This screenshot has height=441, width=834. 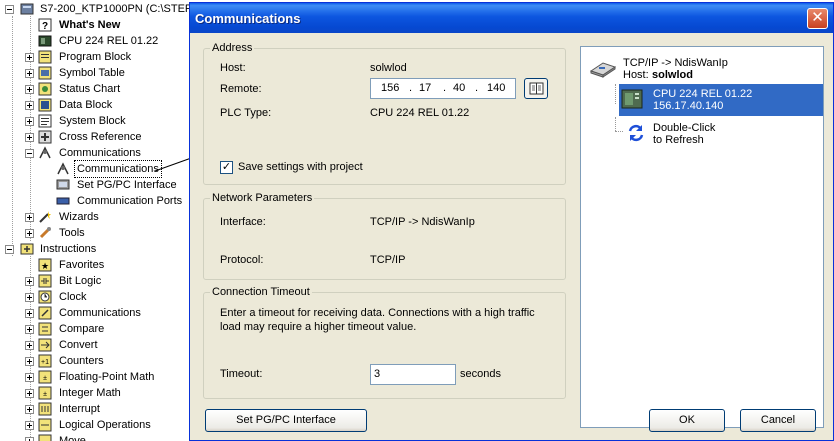 I want to click on interface-label: Interface:, so click(x=243, y=222).